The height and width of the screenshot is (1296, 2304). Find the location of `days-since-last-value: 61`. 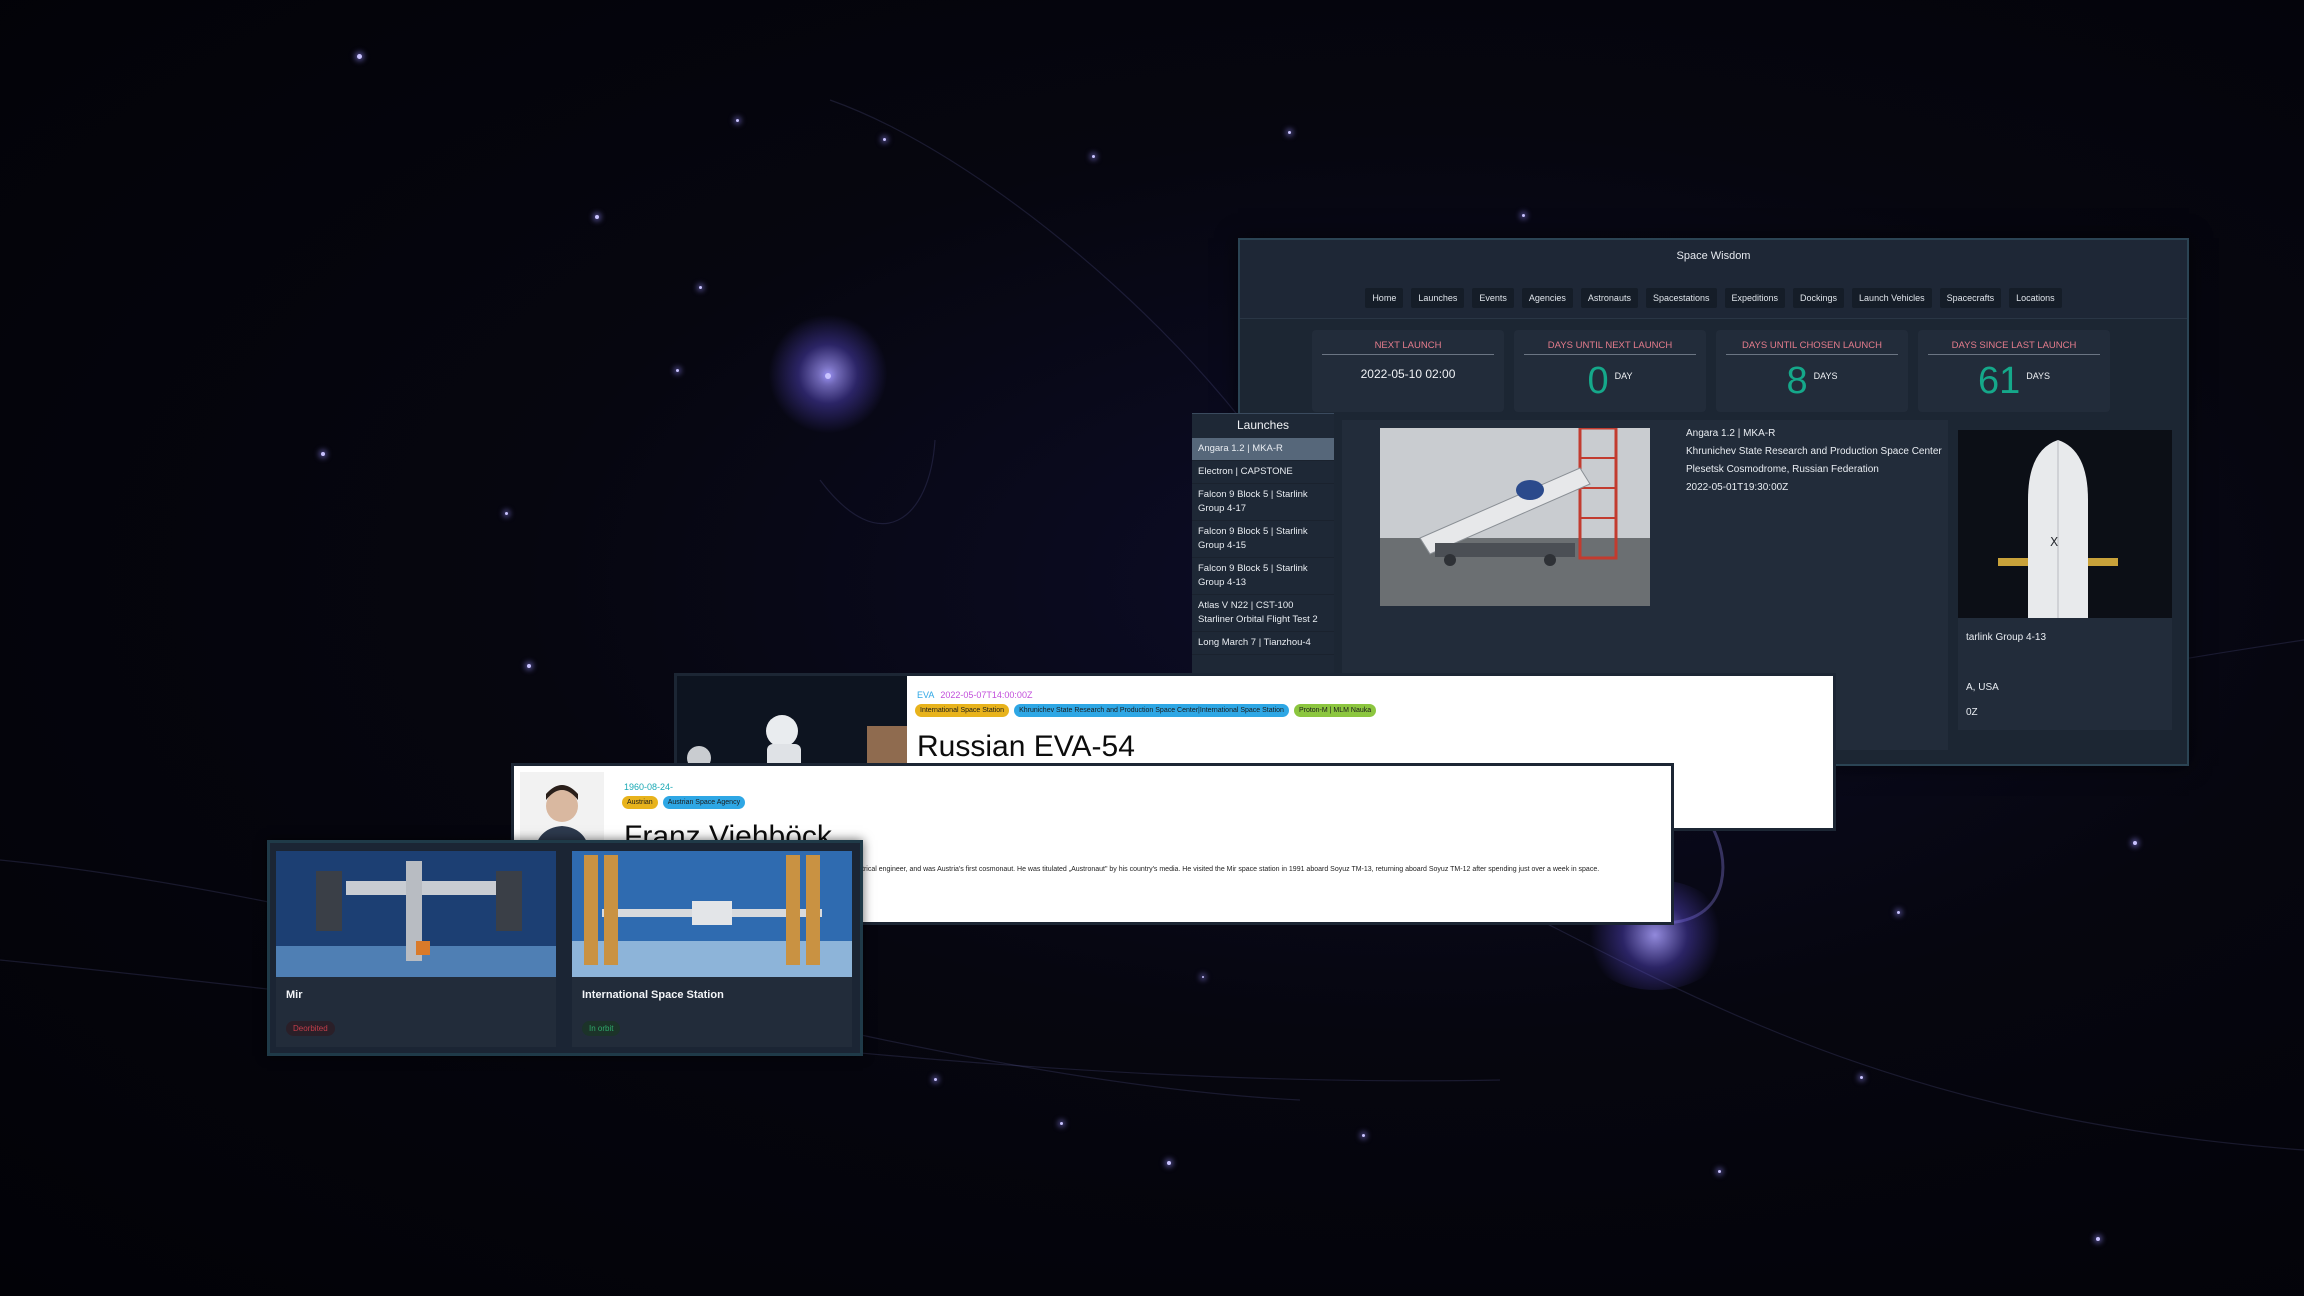

days-since-last-value: 61 is located at coordinates (1999, 381).